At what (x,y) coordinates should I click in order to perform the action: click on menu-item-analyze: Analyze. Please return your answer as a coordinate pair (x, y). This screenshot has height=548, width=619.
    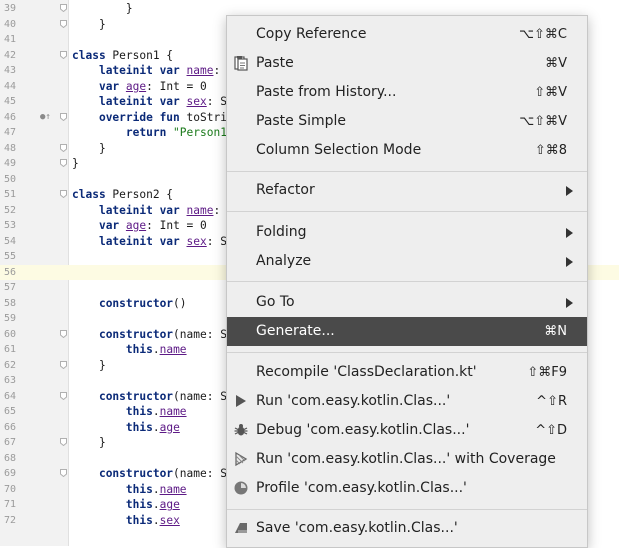
    Looking at the image, I should click on (407, 261).